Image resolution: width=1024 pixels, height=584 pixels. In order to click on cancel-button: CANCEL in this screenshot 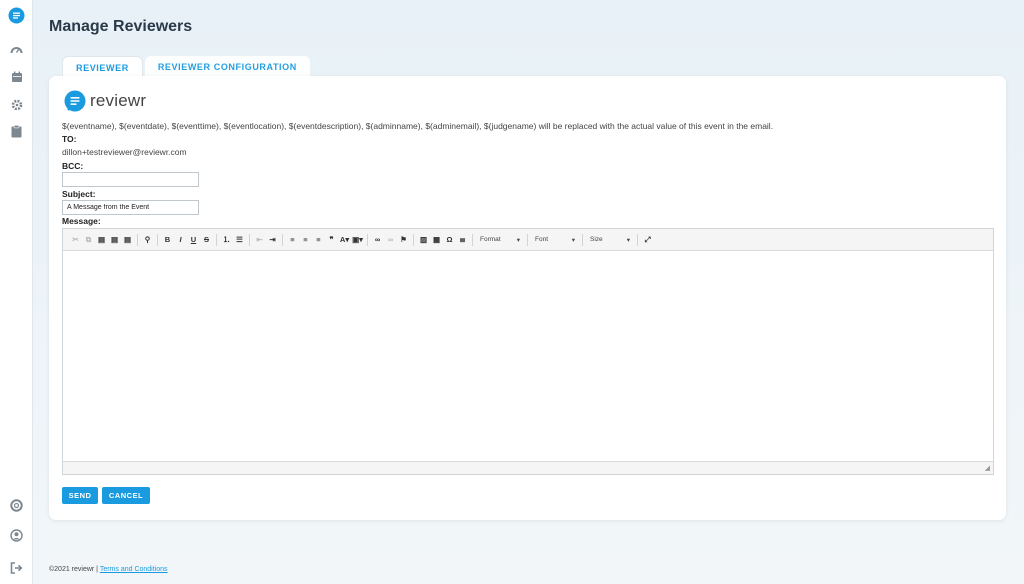, I will do `click(126, 495)`.